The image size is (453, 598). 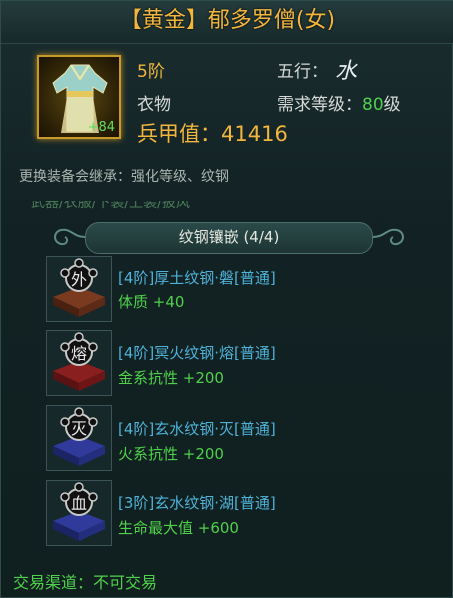 I want to click on level-unit: 级, so click(x=392, y=105).